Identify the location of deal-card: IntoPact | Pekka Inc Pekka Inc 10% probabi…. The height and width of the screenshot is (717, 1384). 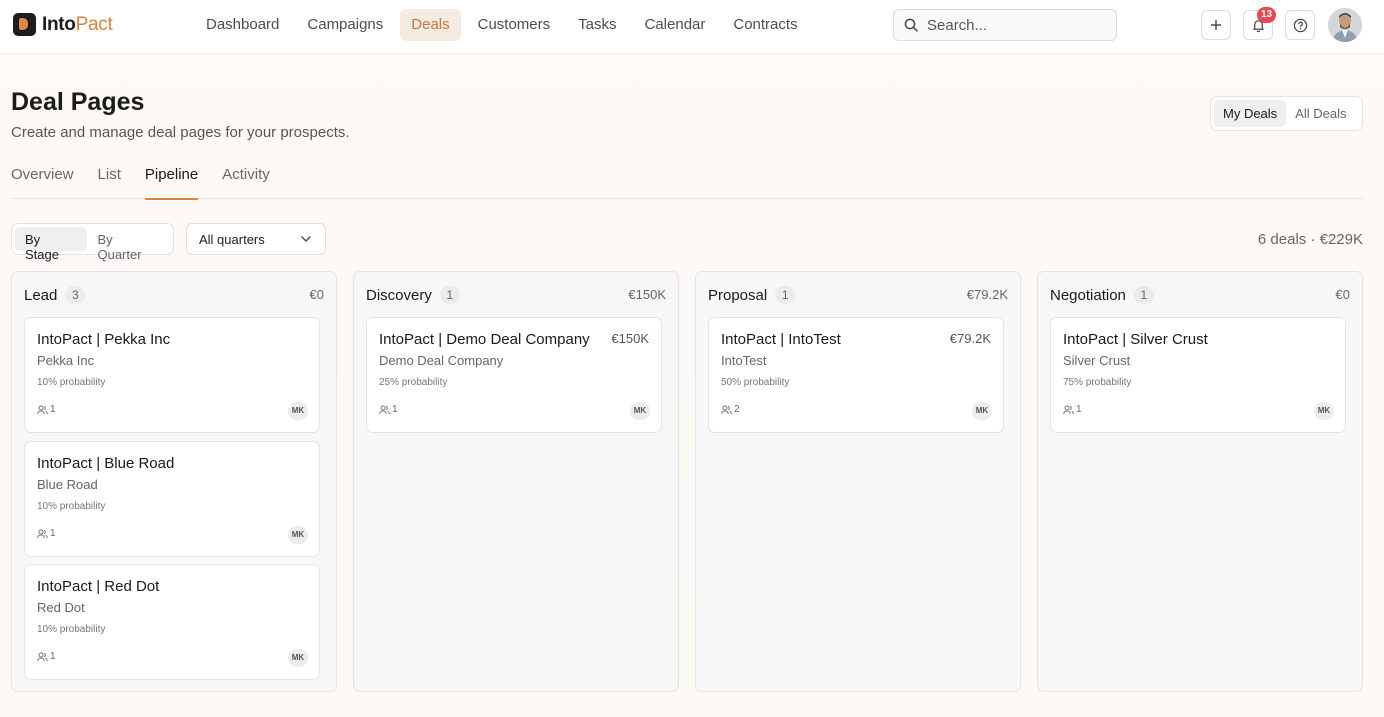
(172, 375).